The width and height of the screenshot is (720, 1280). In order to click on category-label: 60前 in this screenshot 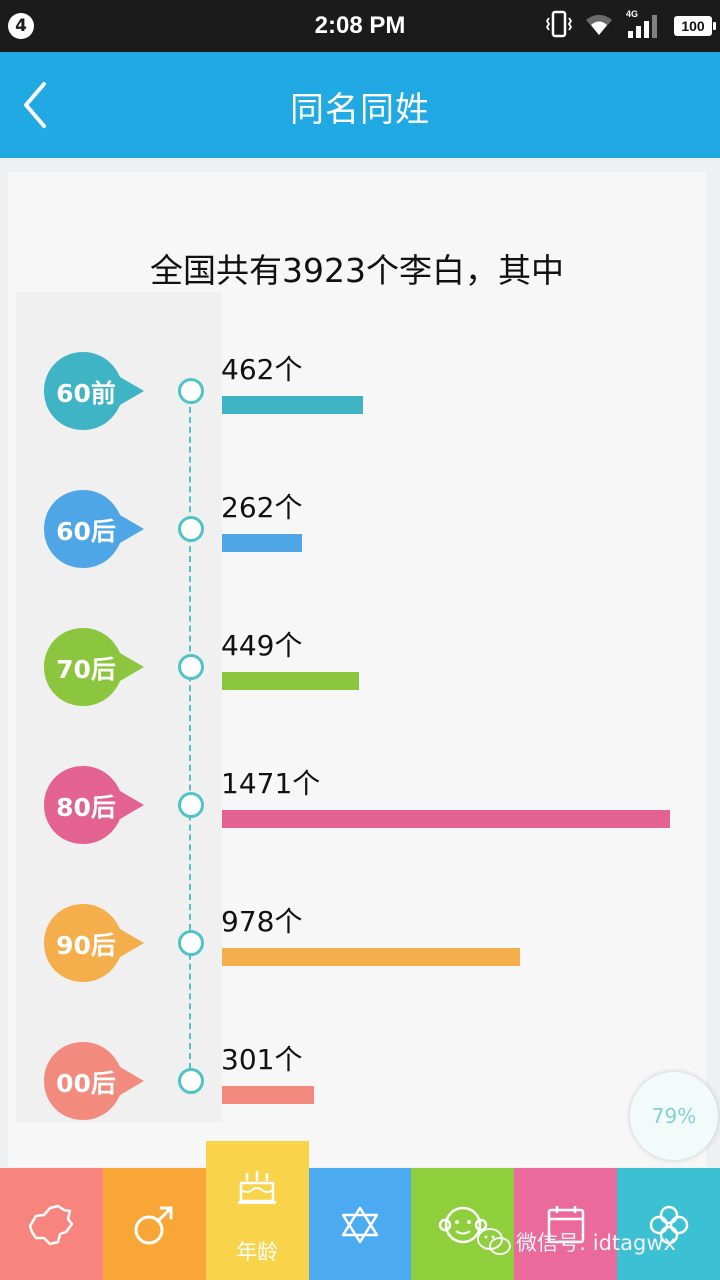, I will do `click(86, 393)`.